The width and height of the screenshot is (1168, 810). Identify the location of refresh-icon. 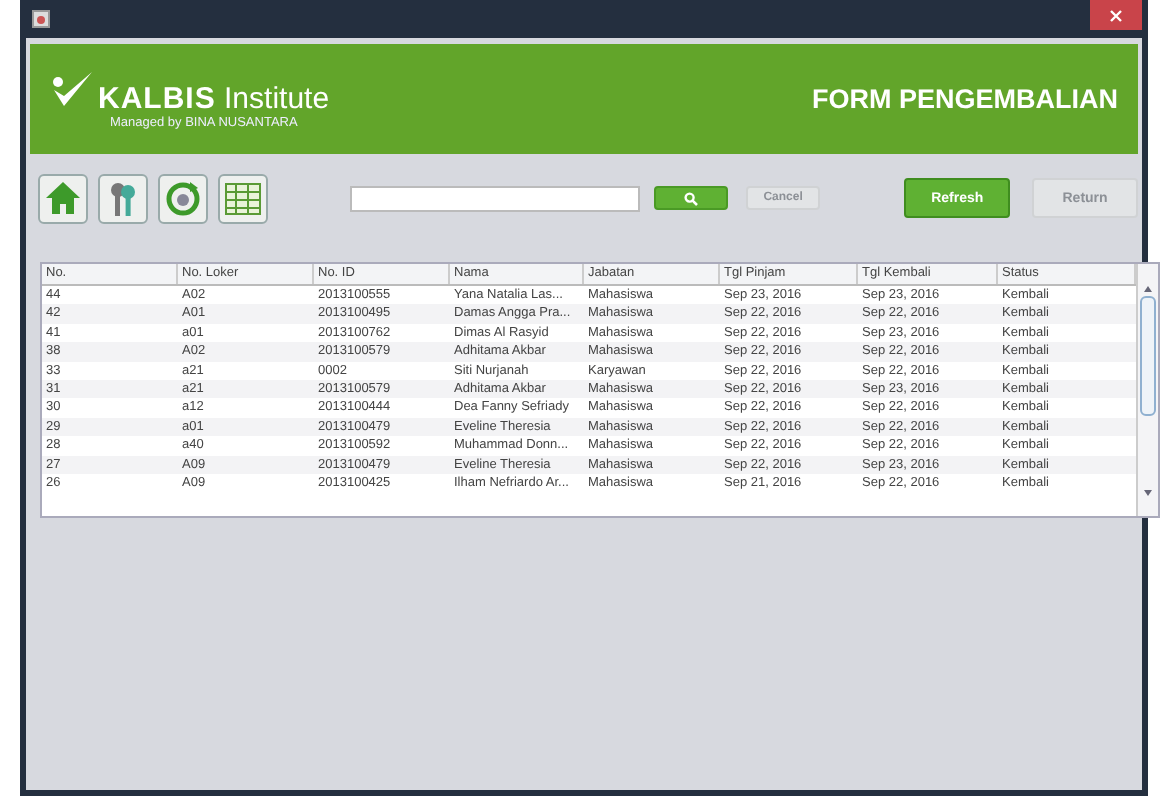
(182, 198).